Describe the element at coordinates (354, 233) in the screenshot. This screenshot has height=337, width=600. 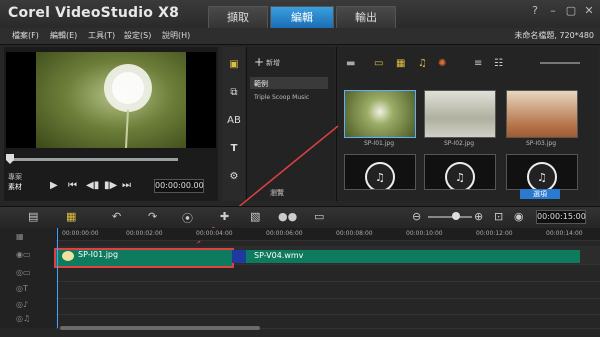
I see `ruler-tick: 00:00:08:00` at that location.